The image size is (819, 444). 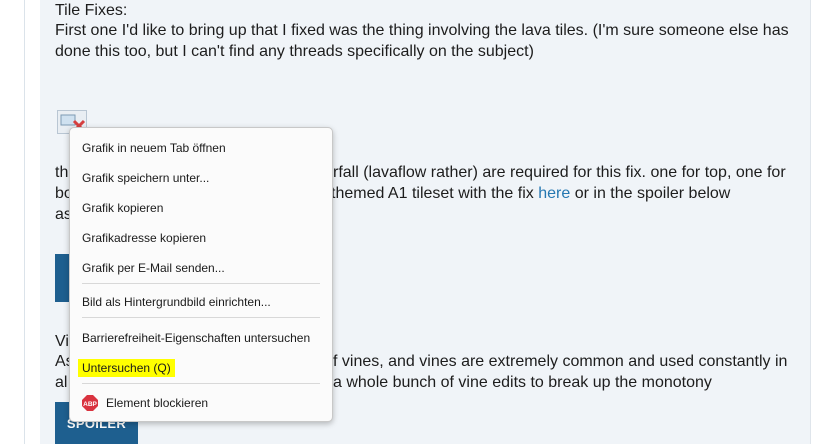 What do you see at coordinates (554, 193) in the screenshot?
I see `here-link: here` at bounding box center [554, 193].